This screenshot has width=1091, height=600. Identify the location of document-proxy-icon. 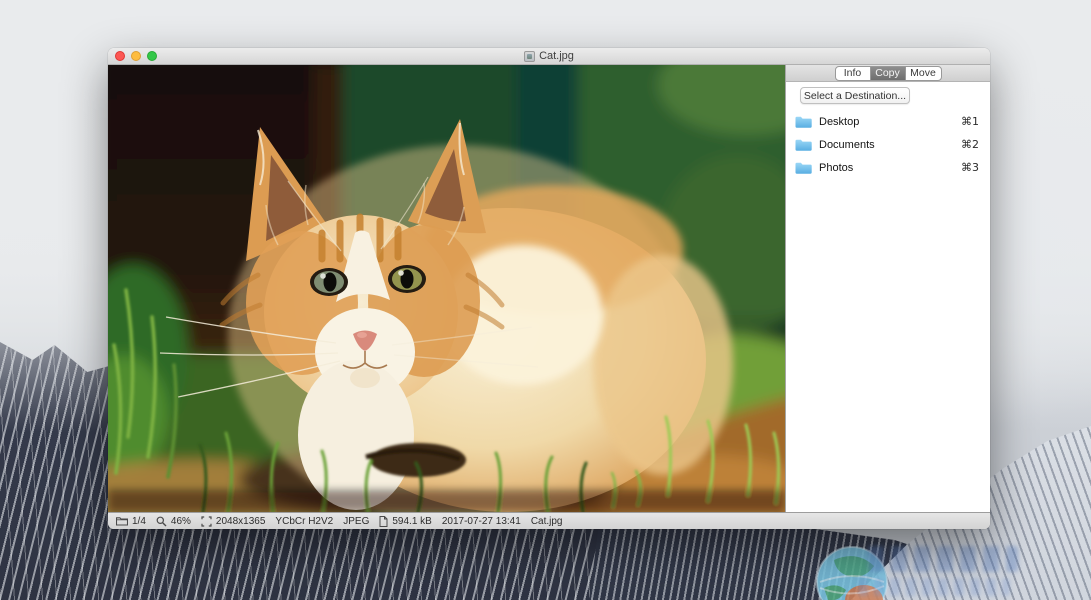
(530, 56).